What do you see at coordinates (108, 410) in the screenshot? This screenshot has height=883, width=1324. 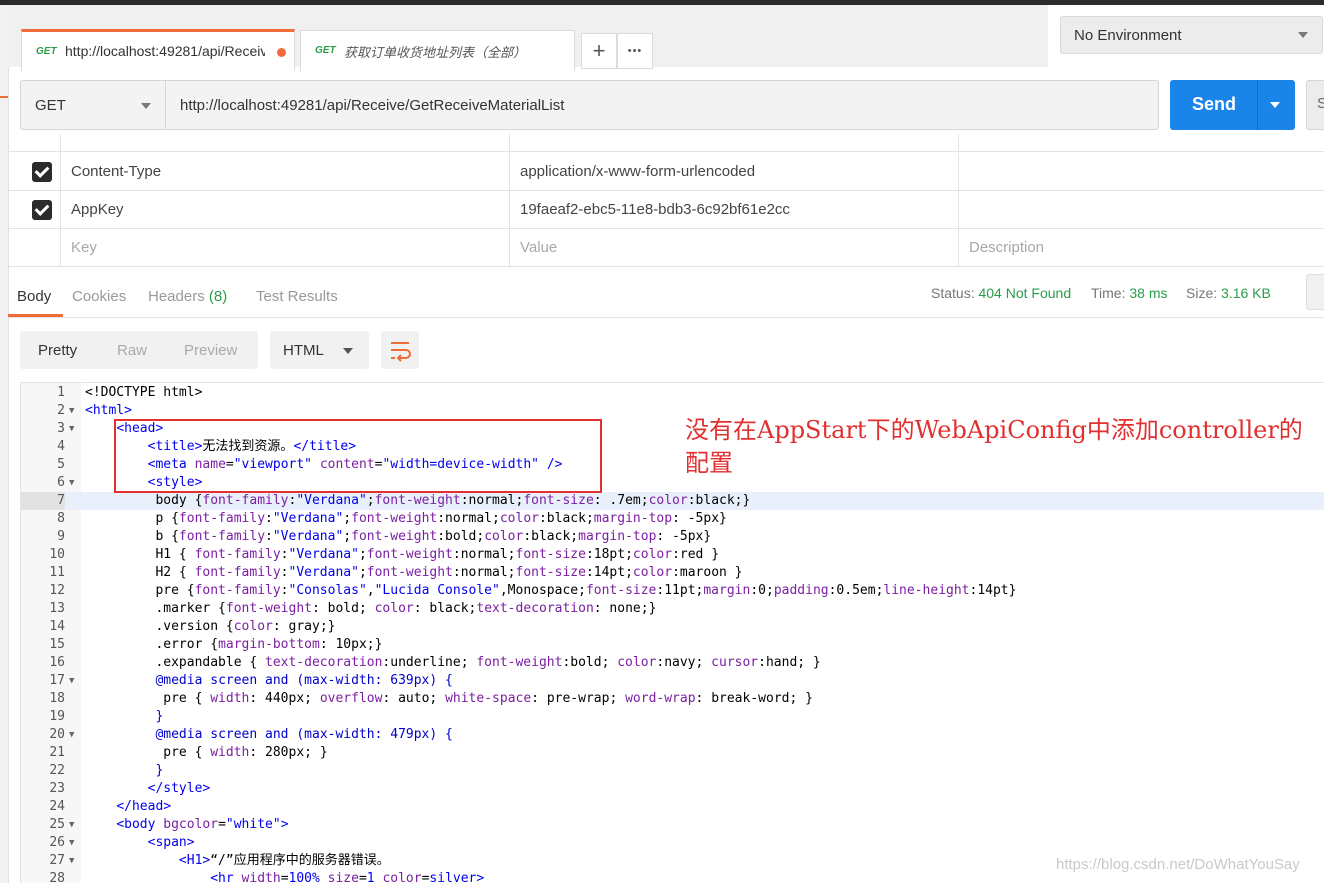 I see `code-text: <html>` at bounding box center [108, 410].